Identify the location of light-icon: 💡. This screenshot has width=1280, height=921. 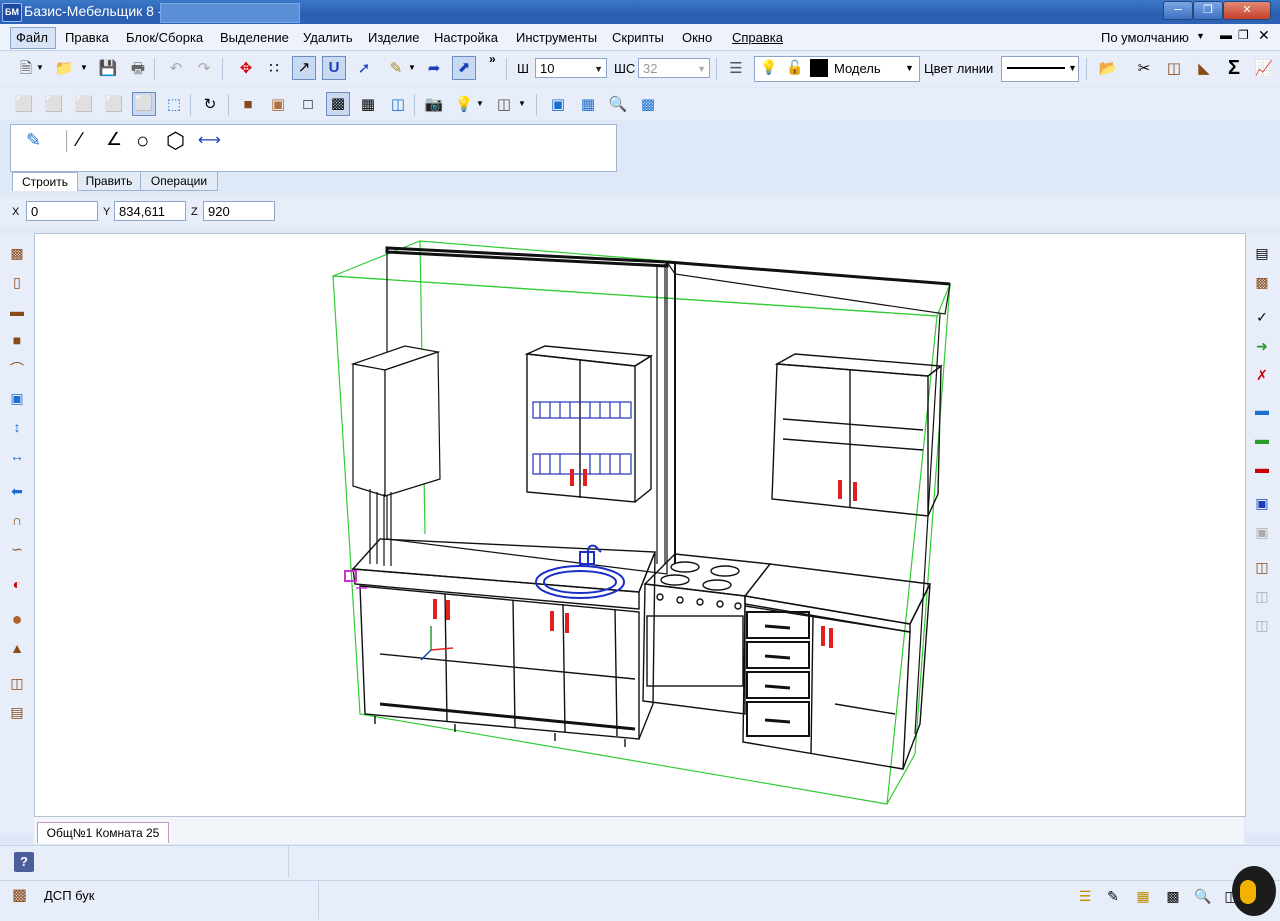
(464, 105).